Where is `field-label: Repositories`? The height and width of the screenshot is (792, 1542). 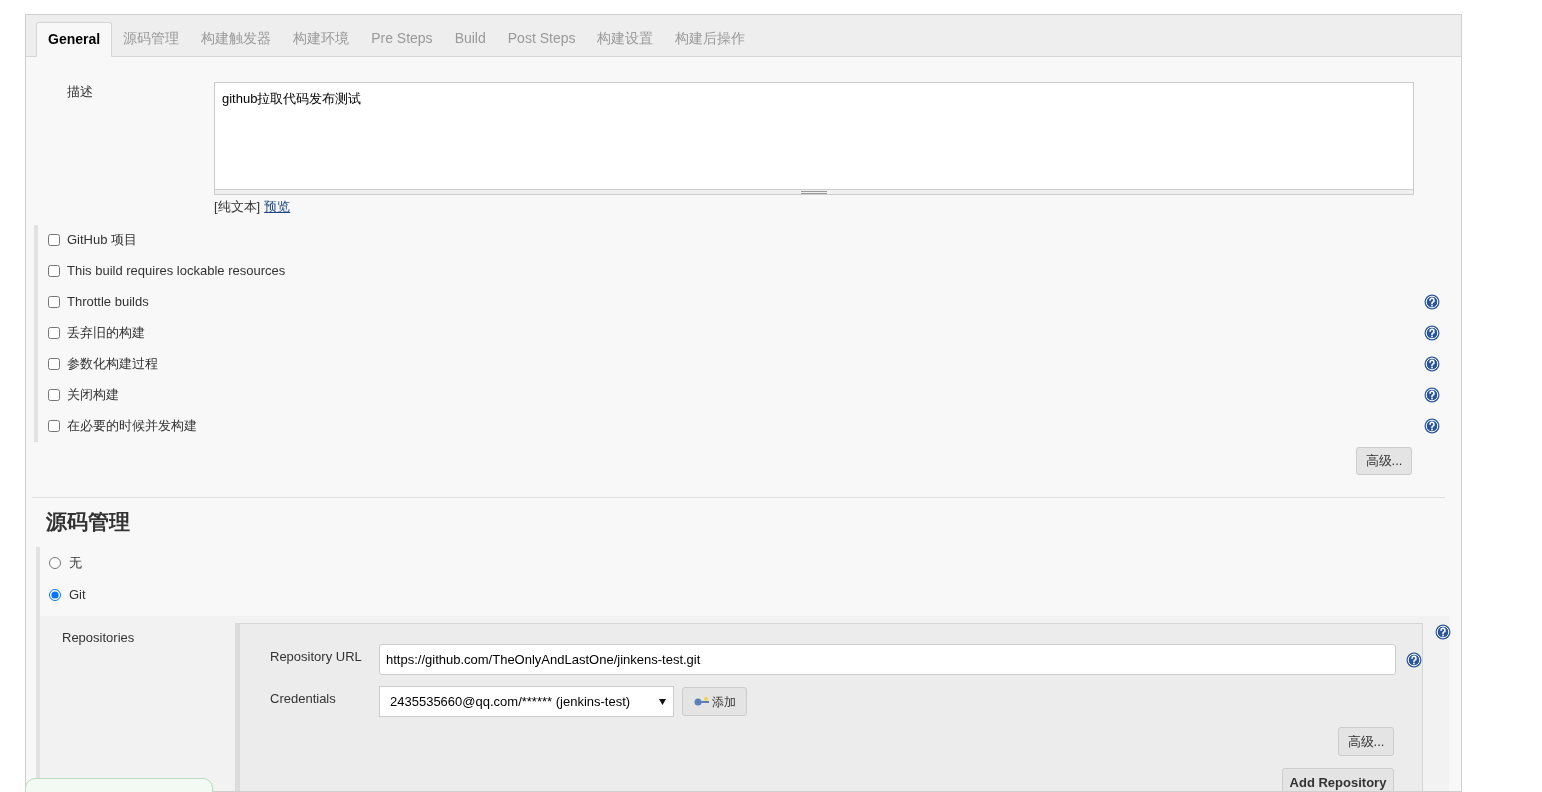 field-label: Repositories is located at coordinates (99, 638).